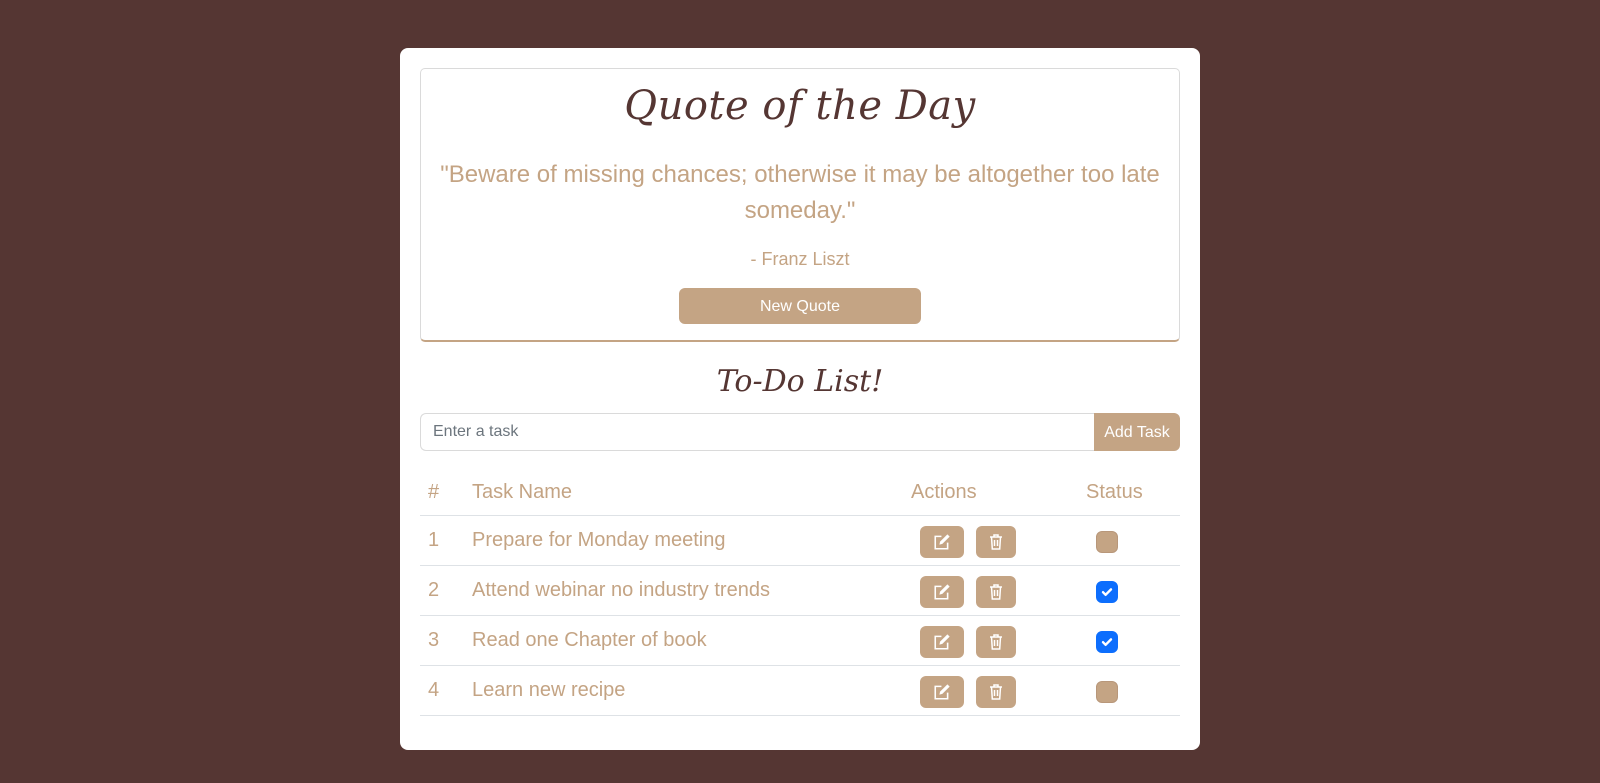  Describe the element at coordinates (800, 381) in the screenshot. I see `todo-title: To-Do List!` at that location.